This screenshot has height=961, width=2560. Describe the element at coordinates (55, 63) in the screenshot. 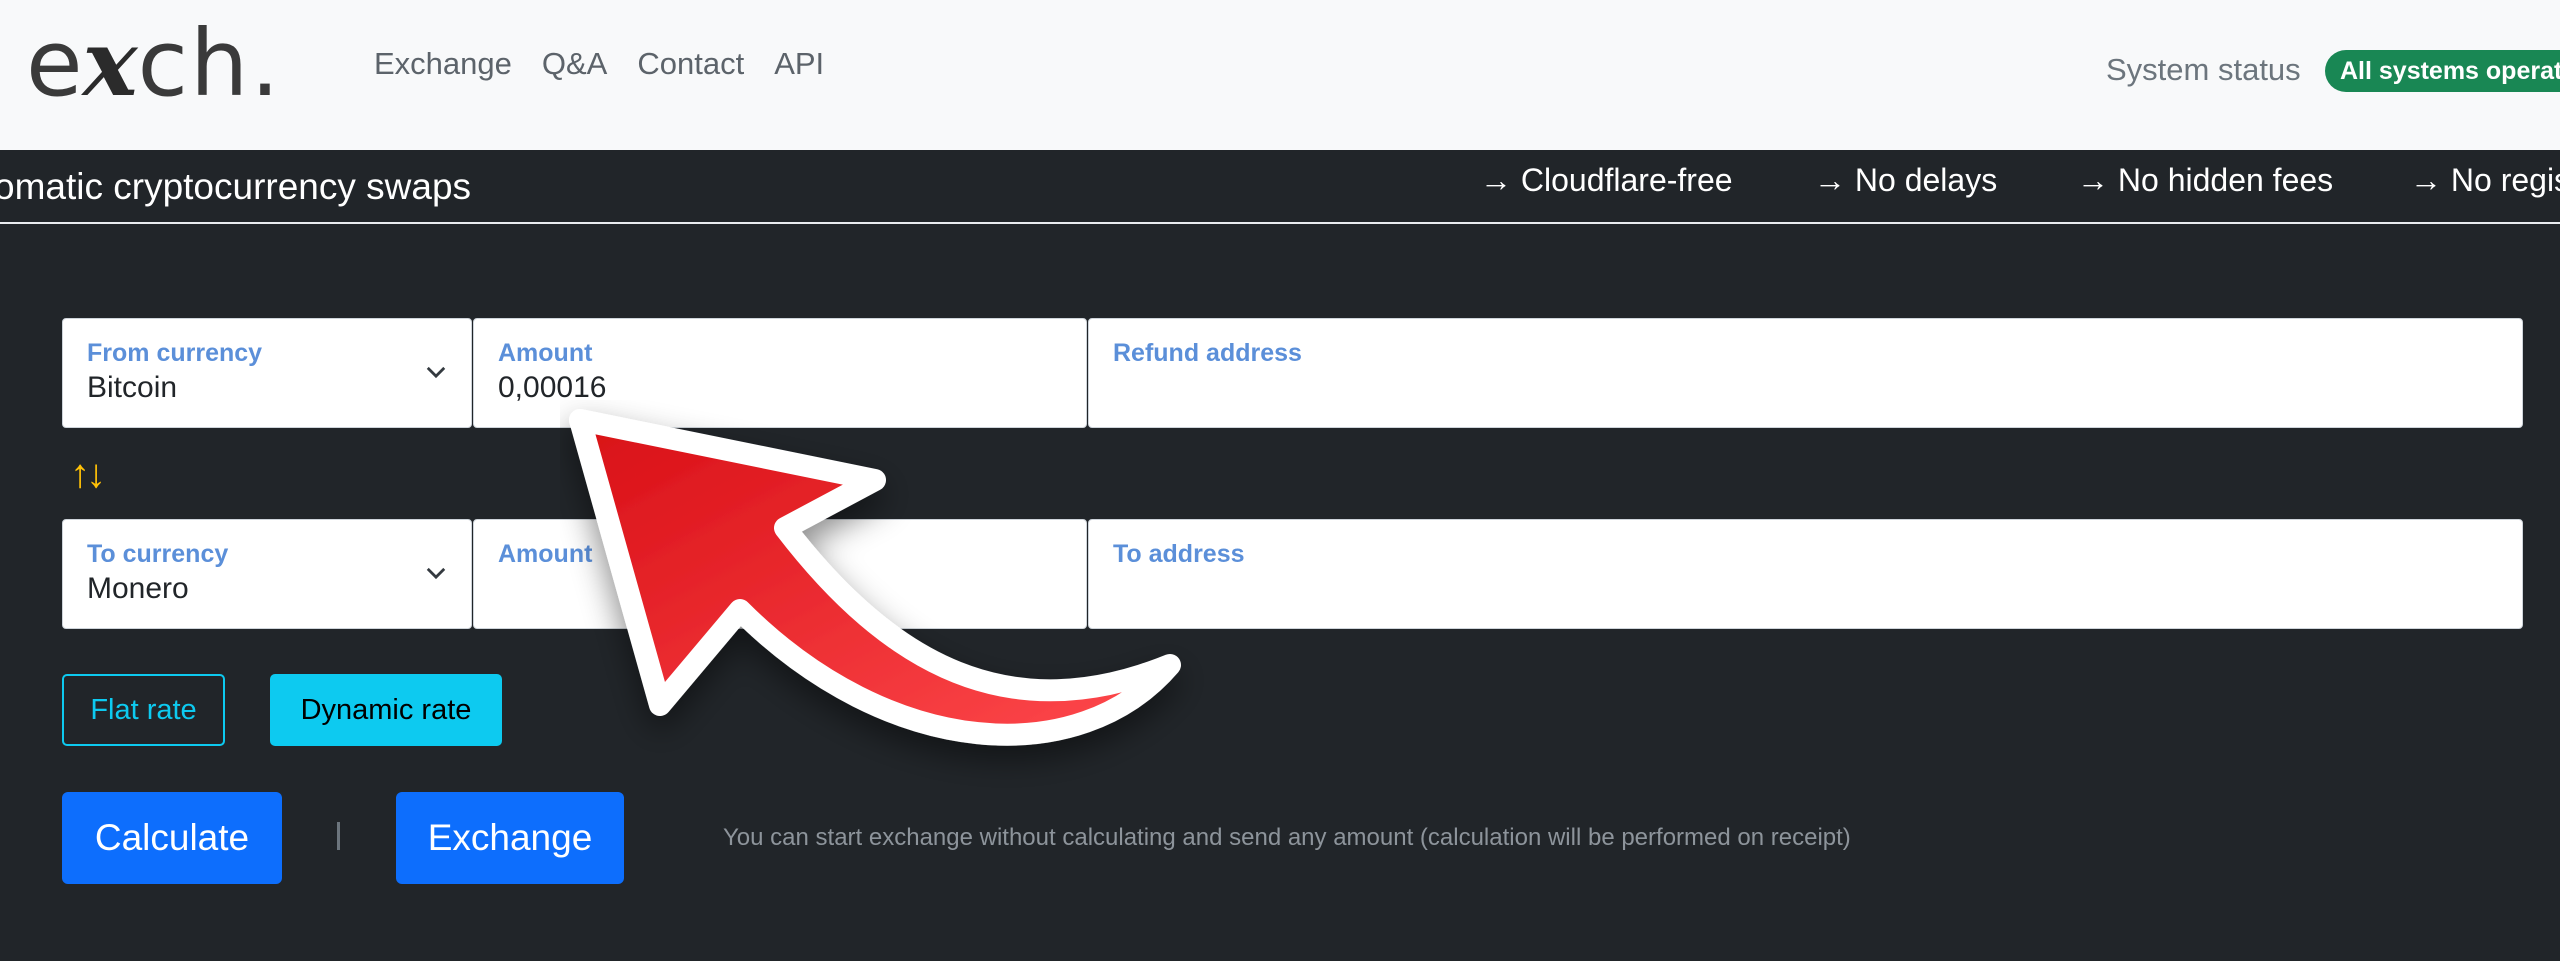

I see `logo-text-start: e` at that location.